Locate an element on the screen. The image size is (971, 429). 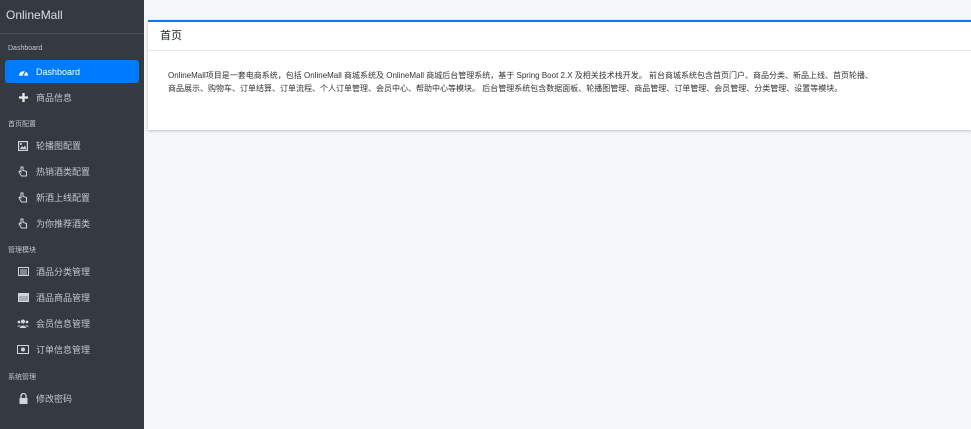
dashboard-icon is located at coordinates (23, 72).